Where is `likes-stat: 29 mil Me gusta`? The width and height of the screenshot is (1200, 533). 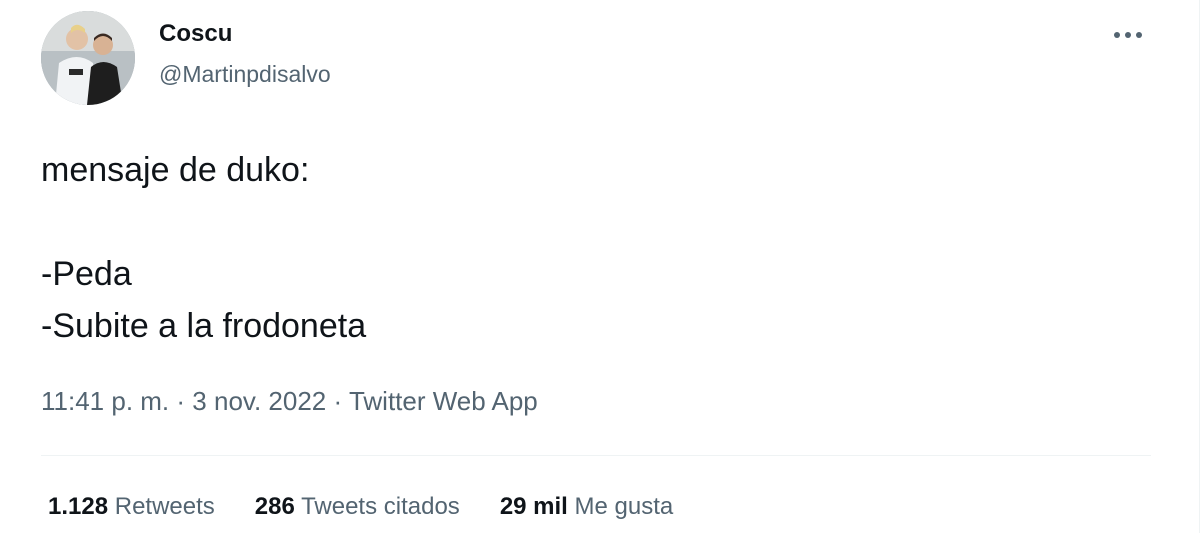
likes-stat: 29 mil Me gusta is located at coordinates (586, 507).